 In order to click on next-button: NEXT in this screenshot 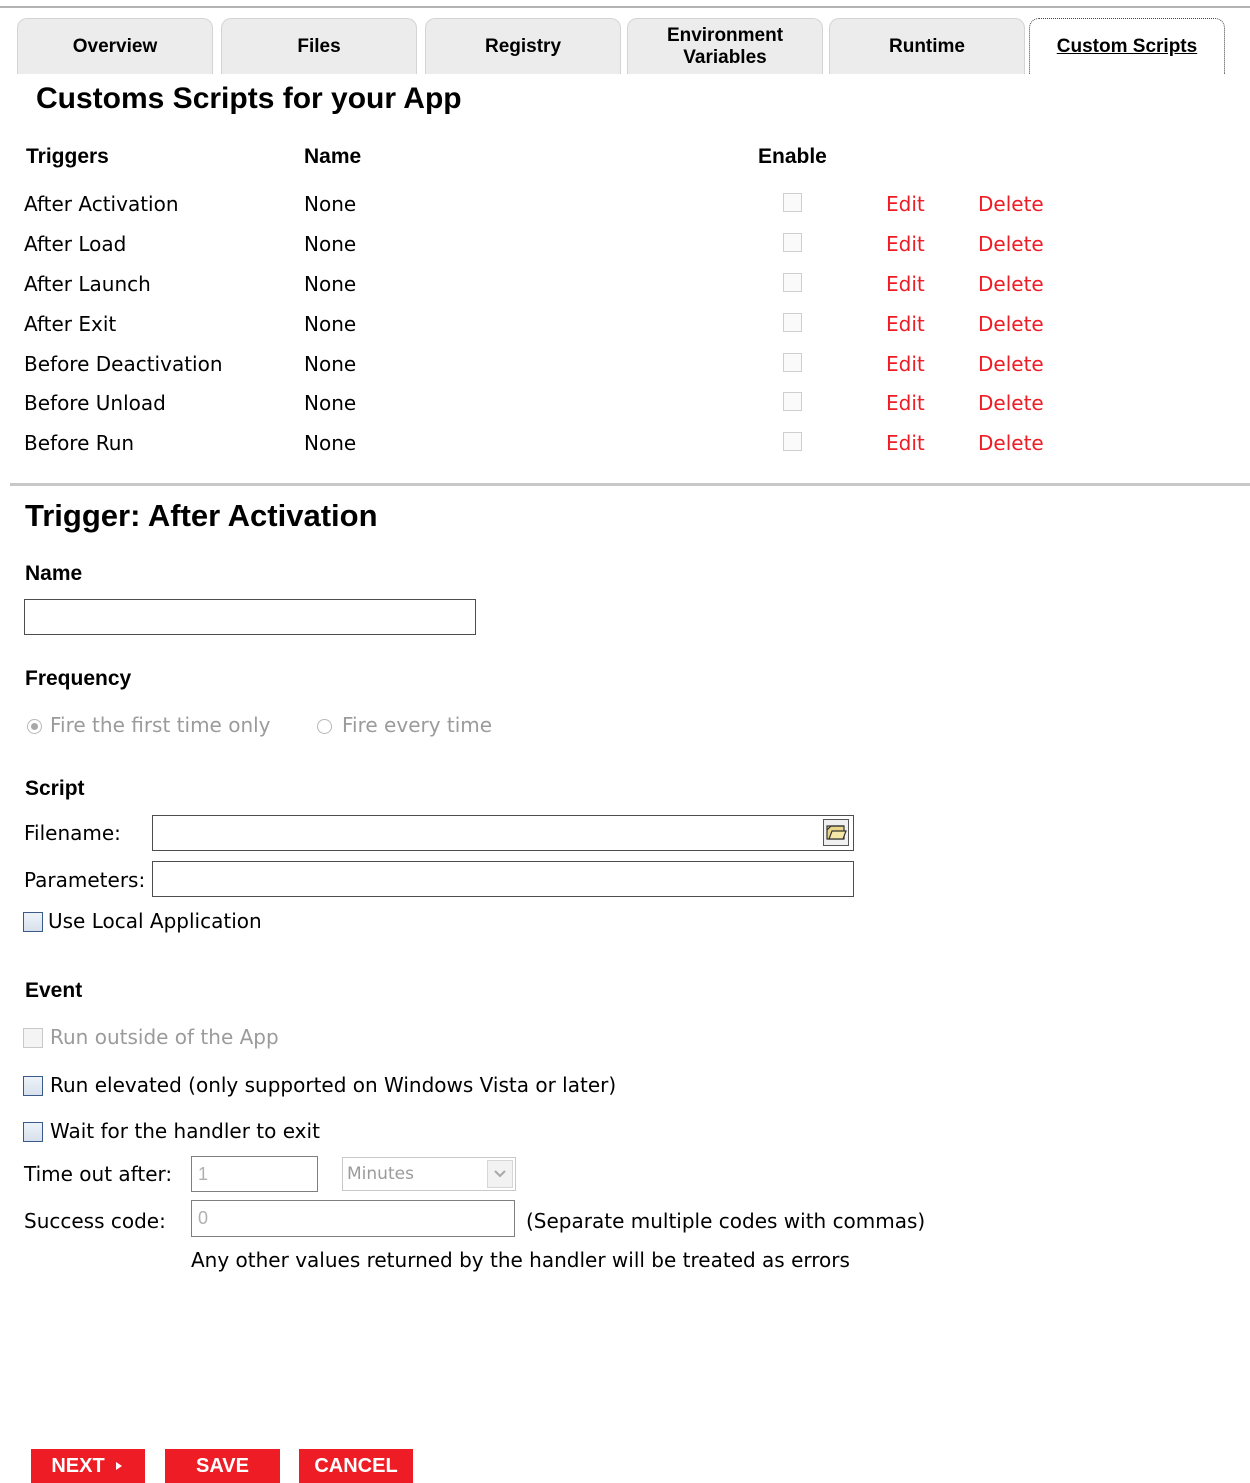, I will do `click(88, 1466)`.